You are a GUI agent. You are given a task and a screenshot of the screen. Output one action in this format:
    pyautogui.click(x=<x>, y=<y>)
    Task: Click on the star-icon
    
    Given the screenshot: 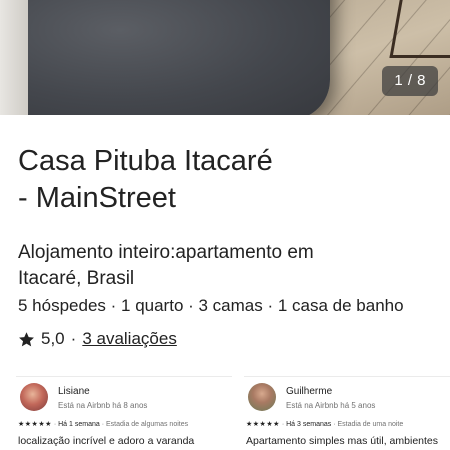 What is the action you would take?
    pyautogui.click(x=26, y=338)
    